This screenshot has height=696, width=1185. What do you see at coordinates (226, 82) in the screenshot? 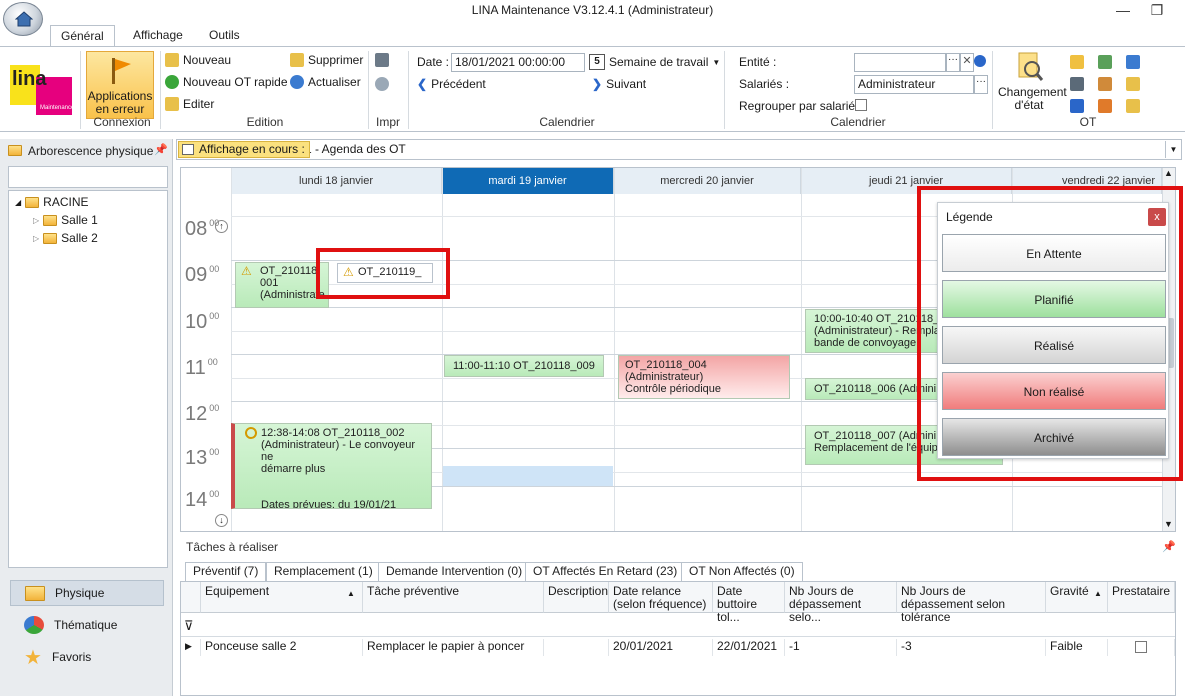
I see `new-quick-ot-button: Nouveau OT rapide` at bounding box center [226, 82].